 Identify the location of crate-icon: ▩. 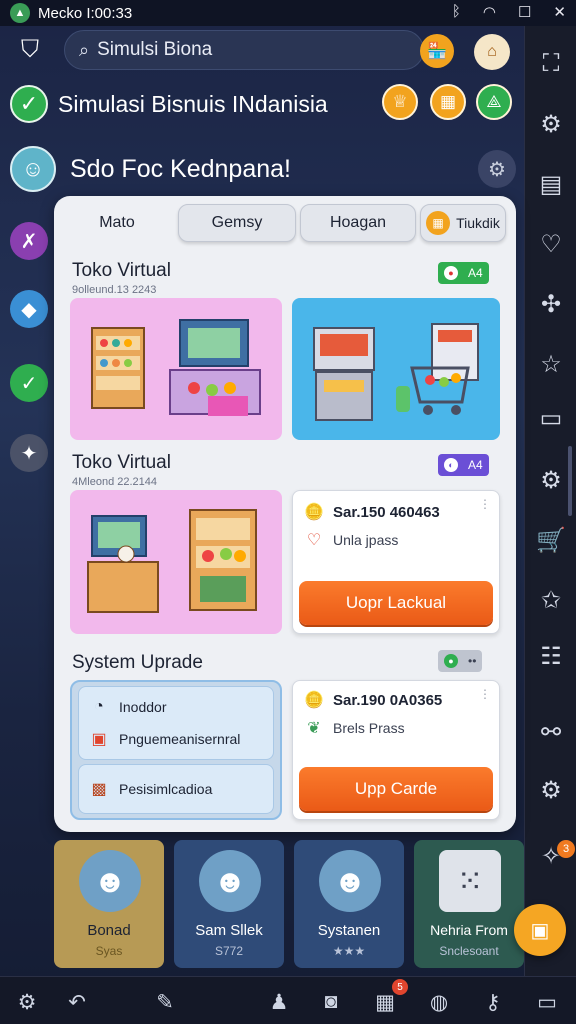
(99, 789).